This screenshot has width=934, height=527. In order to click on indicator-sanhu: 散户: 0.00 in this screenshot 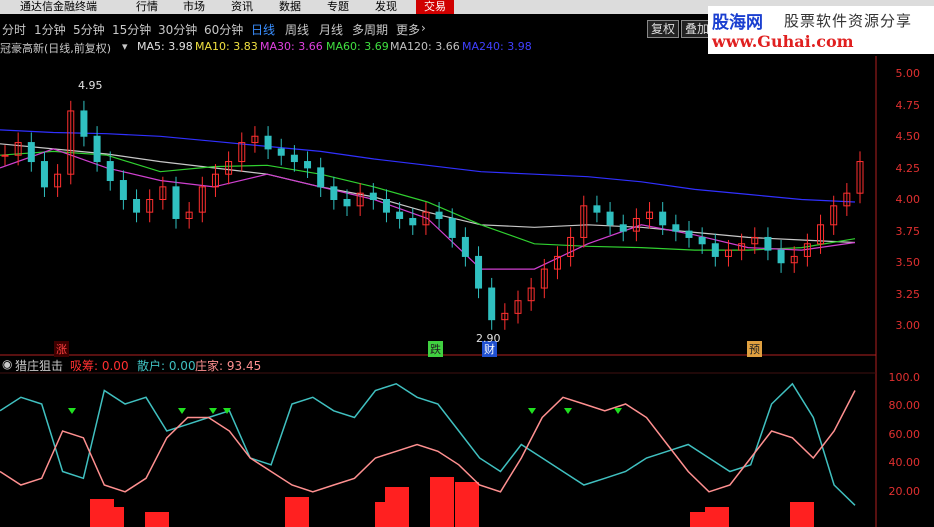, I will do `click(166, 366)`.